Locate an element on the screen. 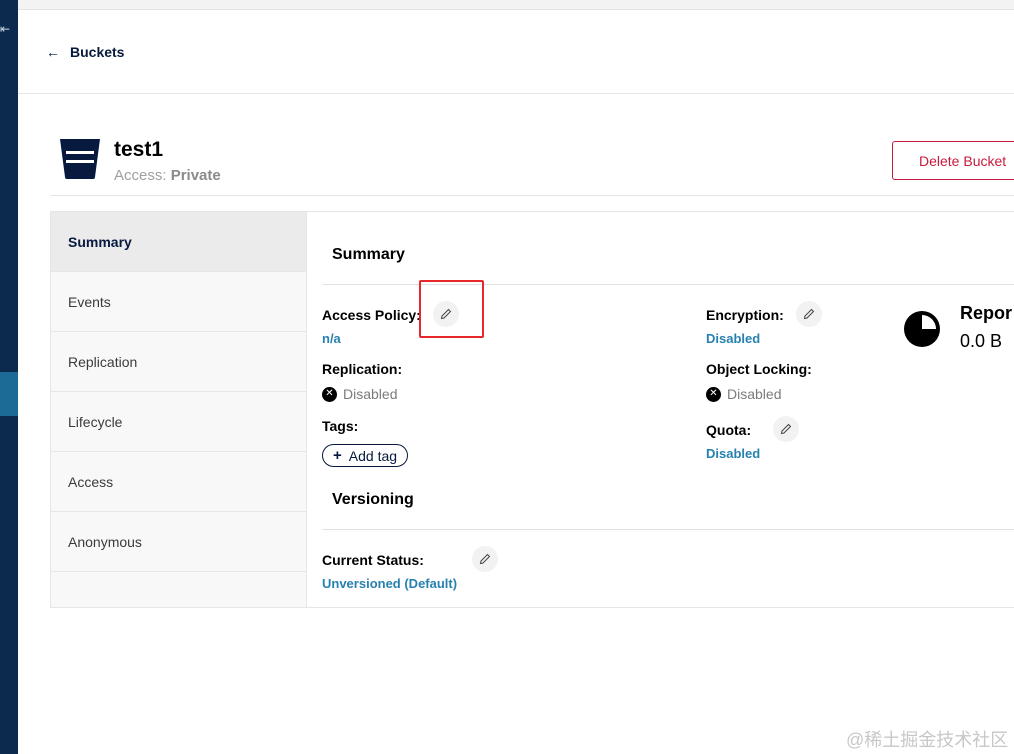 The height and width of the screenshot is (754, 1014). top-bar is located at coordinates (516, 5).